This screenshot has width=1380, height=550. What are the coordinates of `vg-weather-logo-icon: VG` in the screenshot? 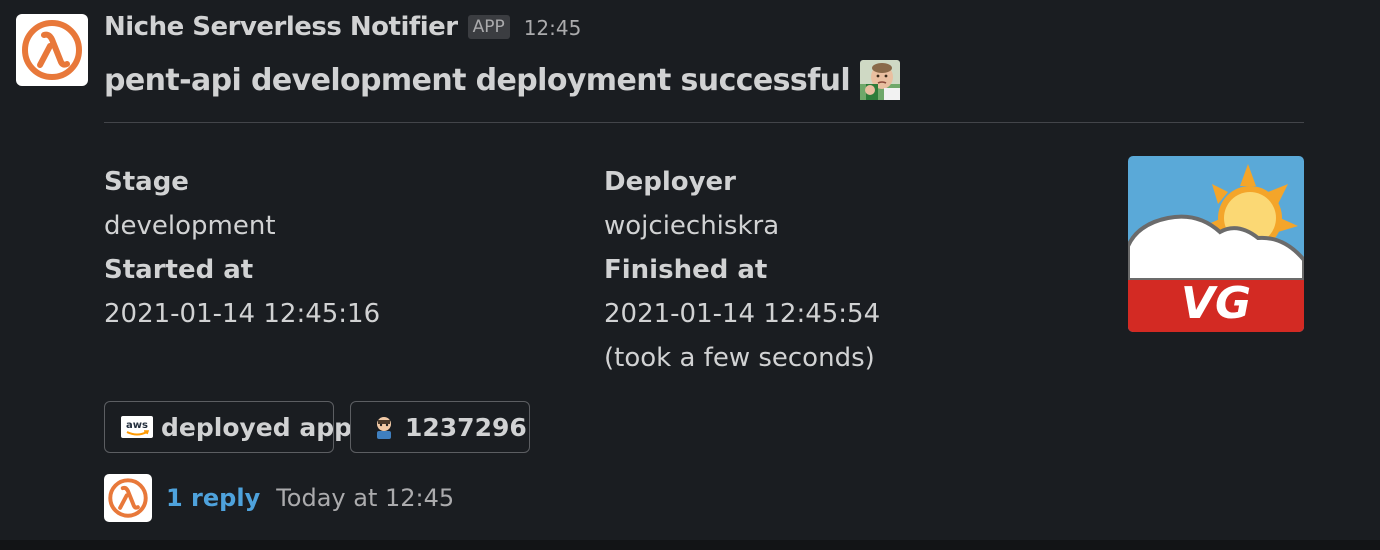 It's located at (1216, 244).